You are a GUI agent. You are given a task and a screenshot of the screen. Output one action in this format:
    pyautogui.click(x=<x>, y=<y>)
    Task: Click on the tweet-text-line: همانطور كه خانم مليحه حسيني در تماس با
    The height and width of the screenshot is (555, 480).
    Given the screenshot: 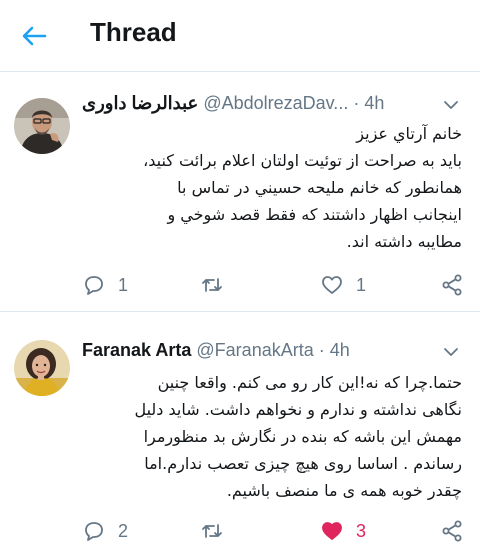 What is the action you would take?
    pyautogui.click(x=319, y=187)
    